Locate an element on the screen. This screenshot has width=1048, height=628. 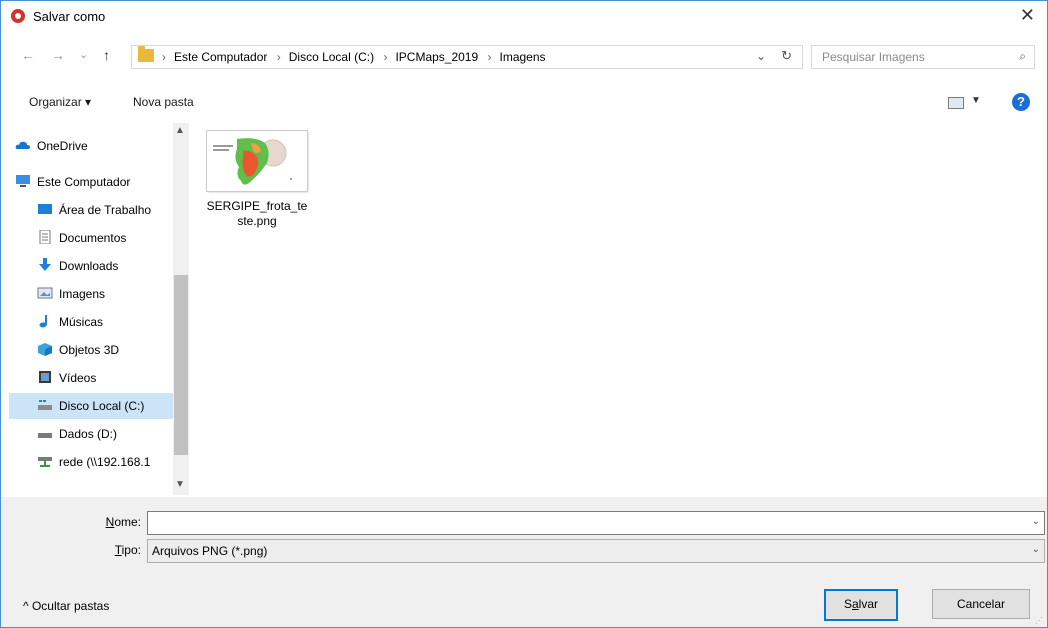
sidebar-item-label: Objetos 3D is located at coordinates (89, 350).